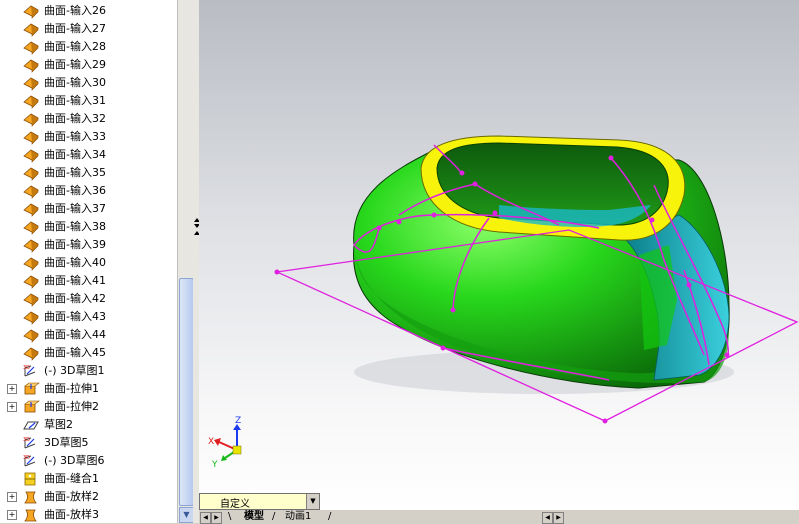  Describe the element at coordinates (88, 155) in the screenshot. I see `tree-item: 曲面-输入34` at that location.